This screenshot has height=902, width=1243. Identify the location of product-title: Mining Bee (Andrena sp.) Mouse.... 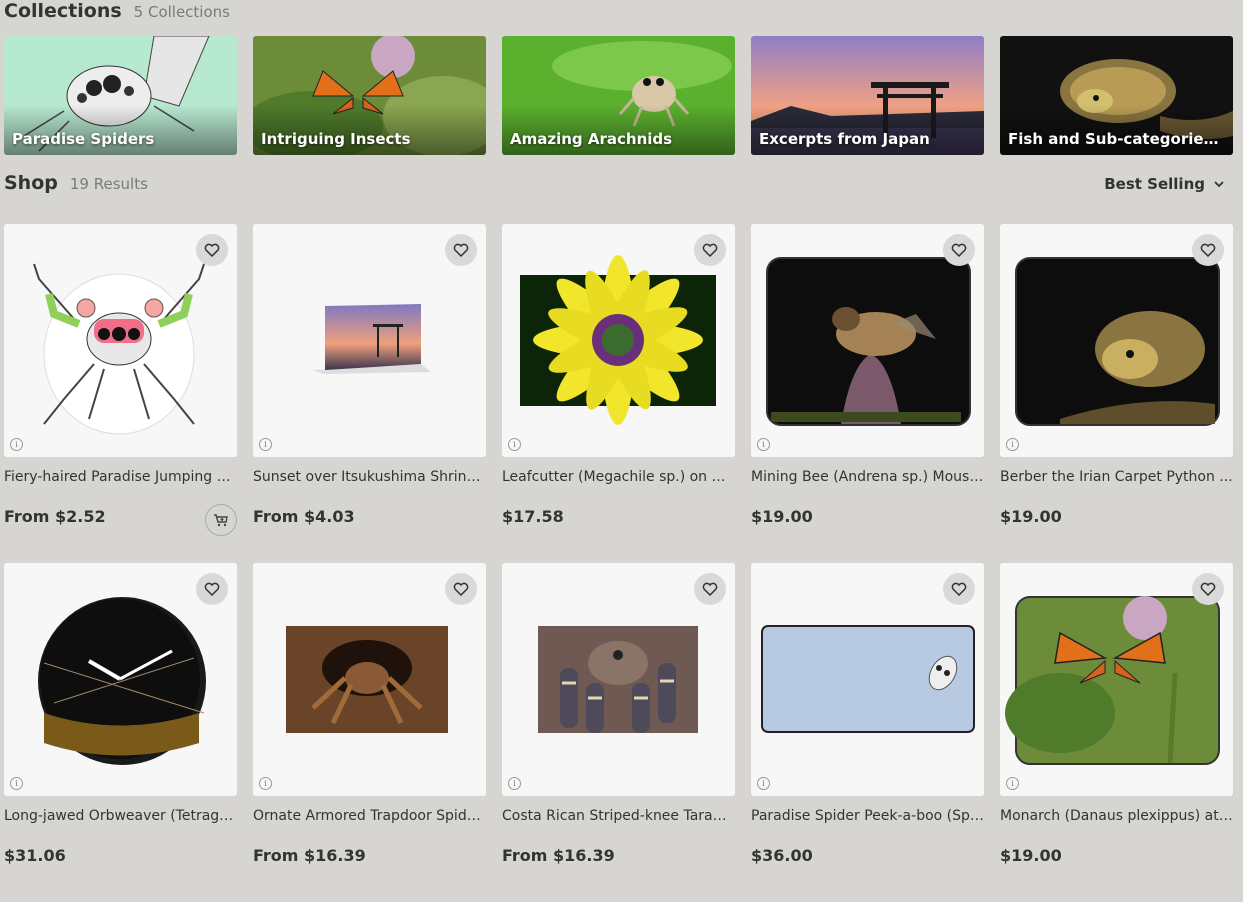
(867, 477).